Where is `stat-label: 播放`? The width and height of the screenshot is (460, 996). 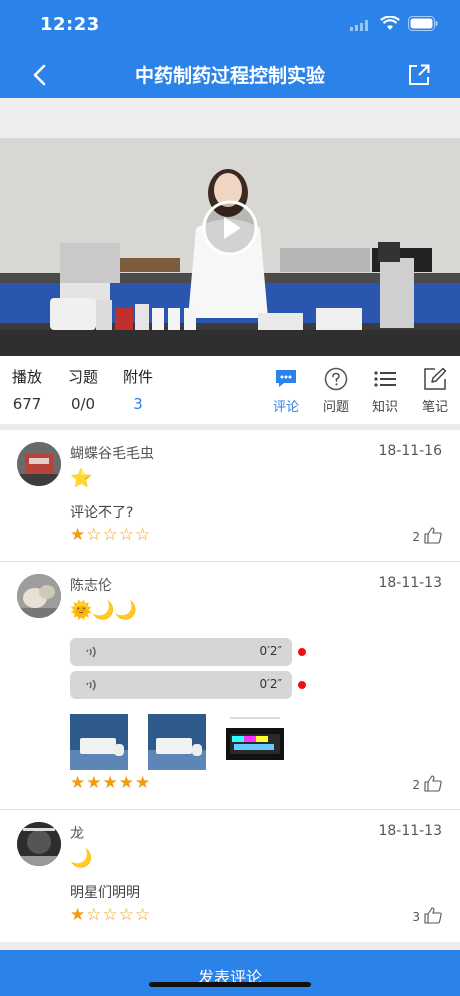 stat-label: 播放 is located at coordinates (27, 377).